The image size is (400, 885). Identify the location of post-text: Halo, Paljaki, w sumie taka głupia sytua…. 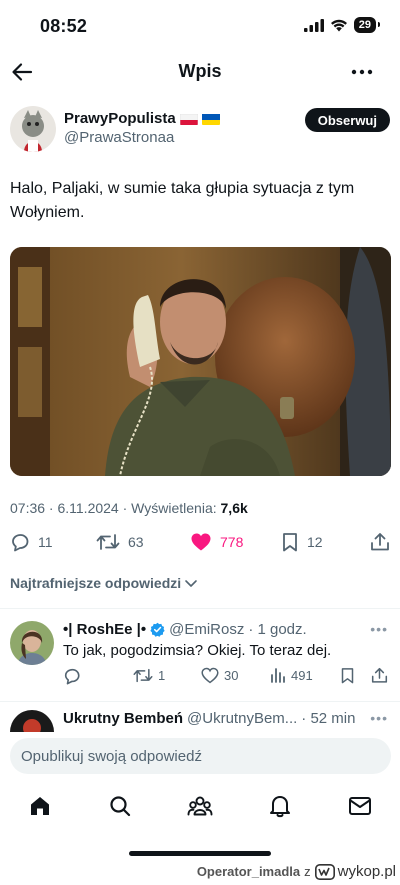
(182, 200).